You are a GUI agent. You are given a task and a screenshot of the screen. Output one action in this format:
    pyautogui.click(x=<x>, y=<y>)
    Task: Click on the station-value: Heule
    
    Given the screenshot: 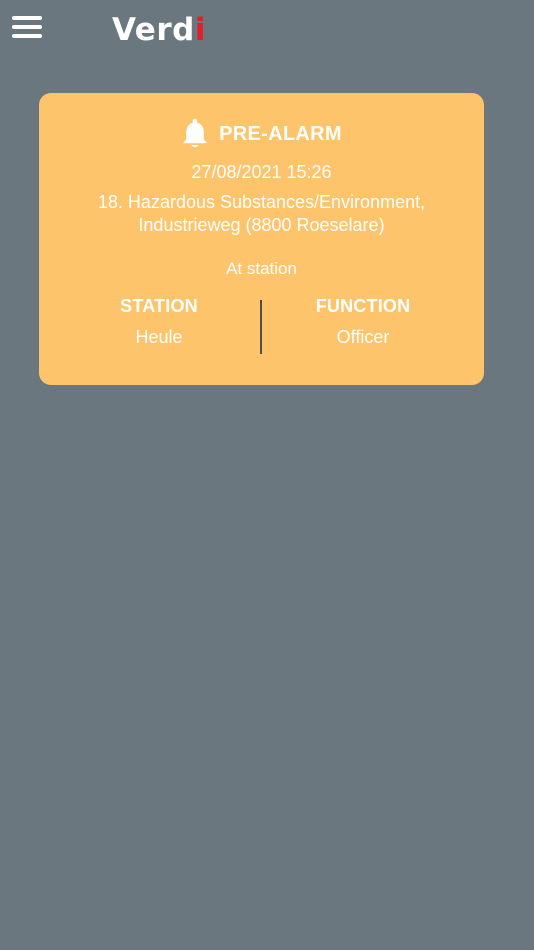 What is the action you would take?
    pyautogui.click(x=159, y=337)
    